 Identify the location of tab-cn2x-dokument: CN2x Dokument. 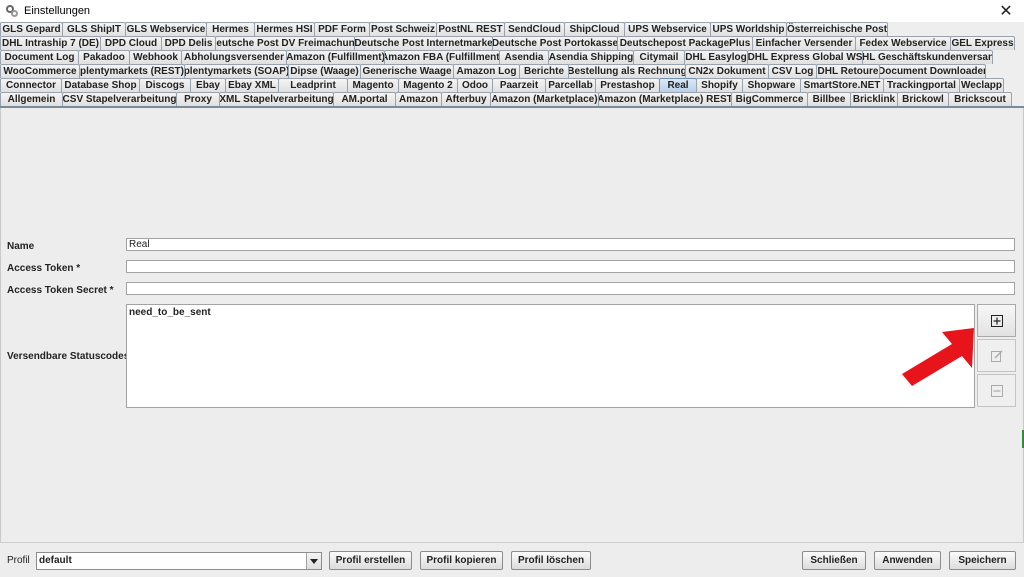
(727, 71).